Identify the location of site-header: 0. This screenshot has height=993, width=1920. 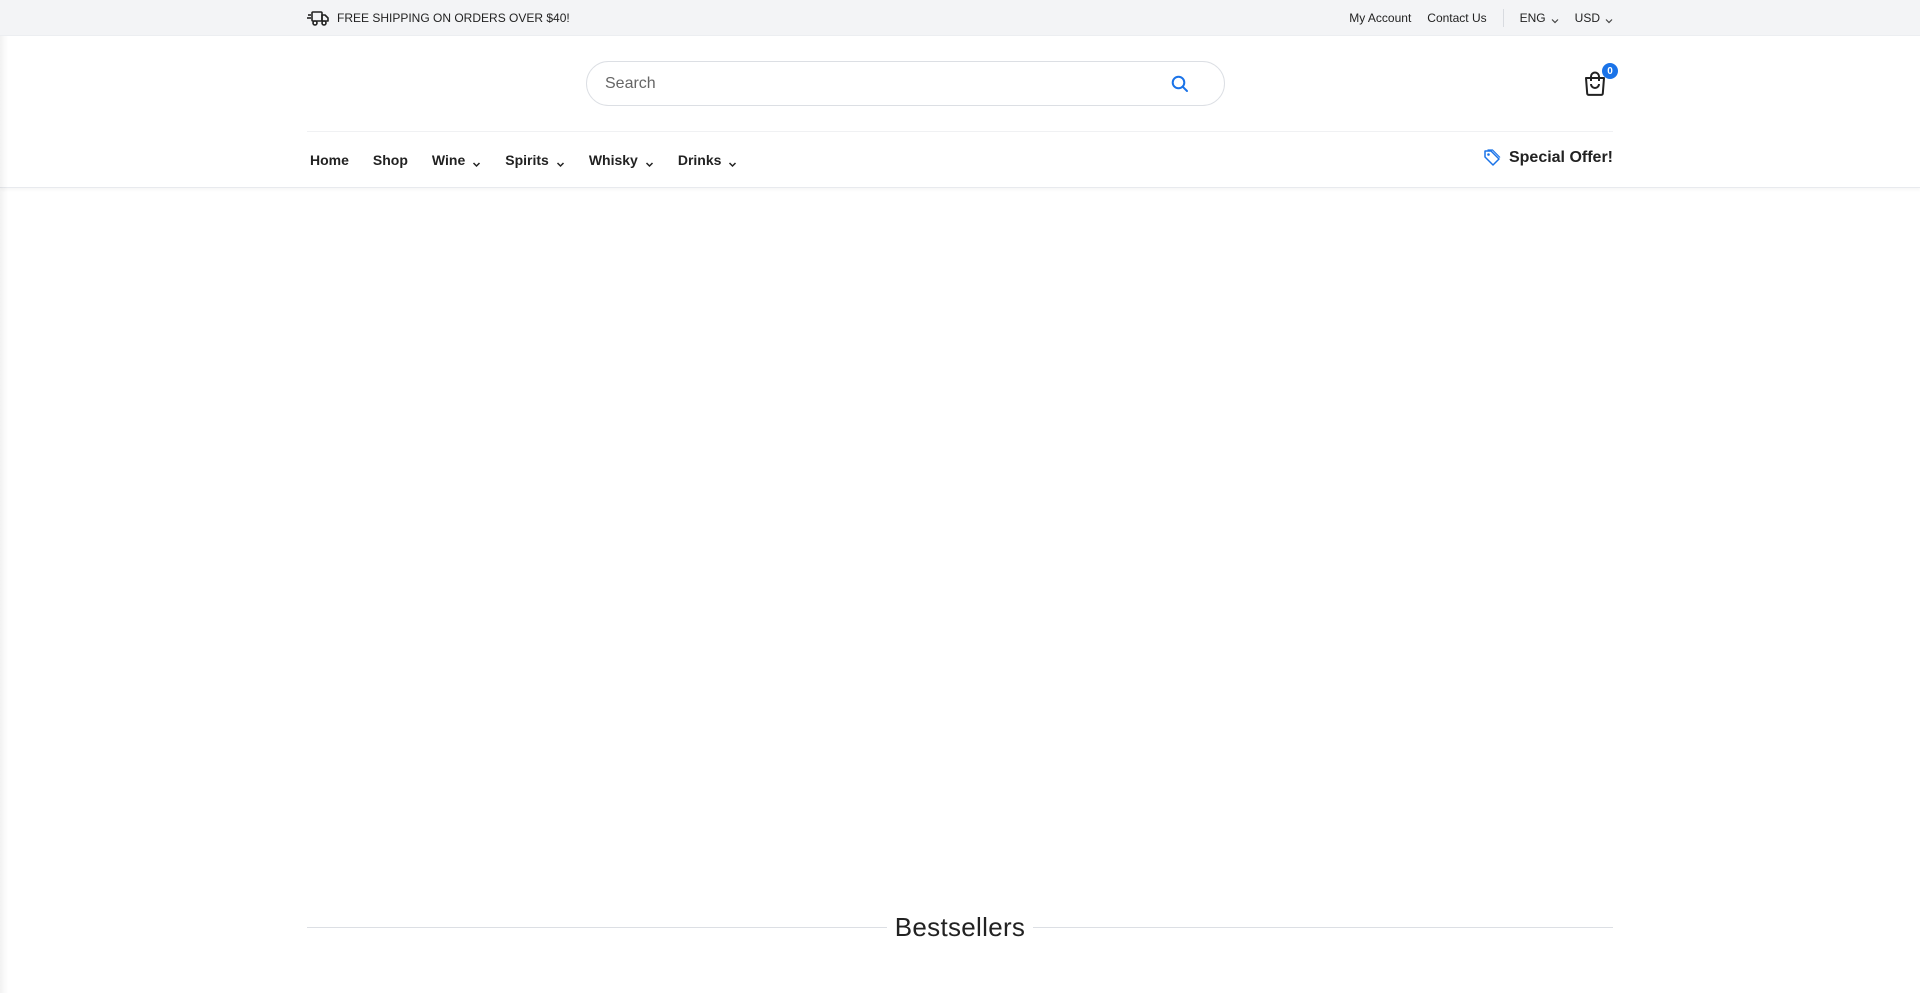
(962, 84).